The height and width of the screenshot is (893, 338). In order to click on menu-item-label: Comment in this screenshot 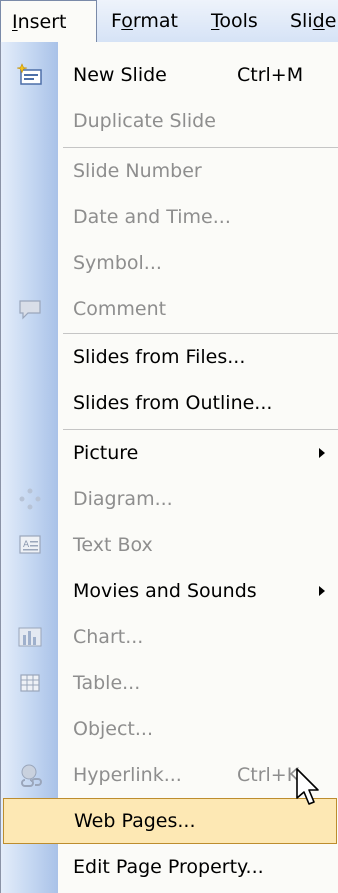, I will do `click(120, 309)`.